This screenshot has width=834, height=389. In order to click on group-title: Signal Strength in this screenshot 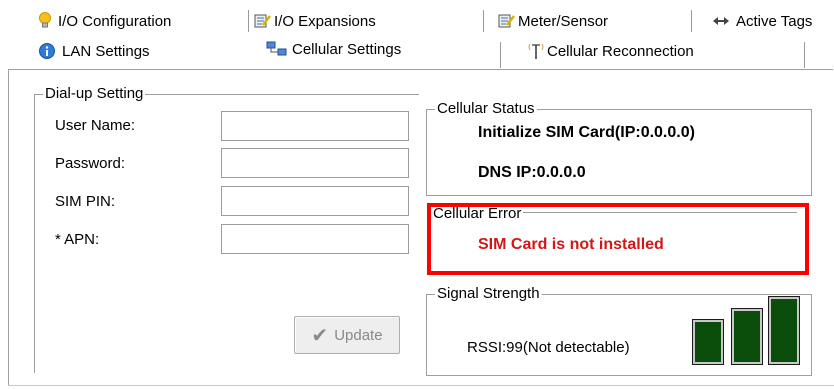, I will do `click(488, 293)`.